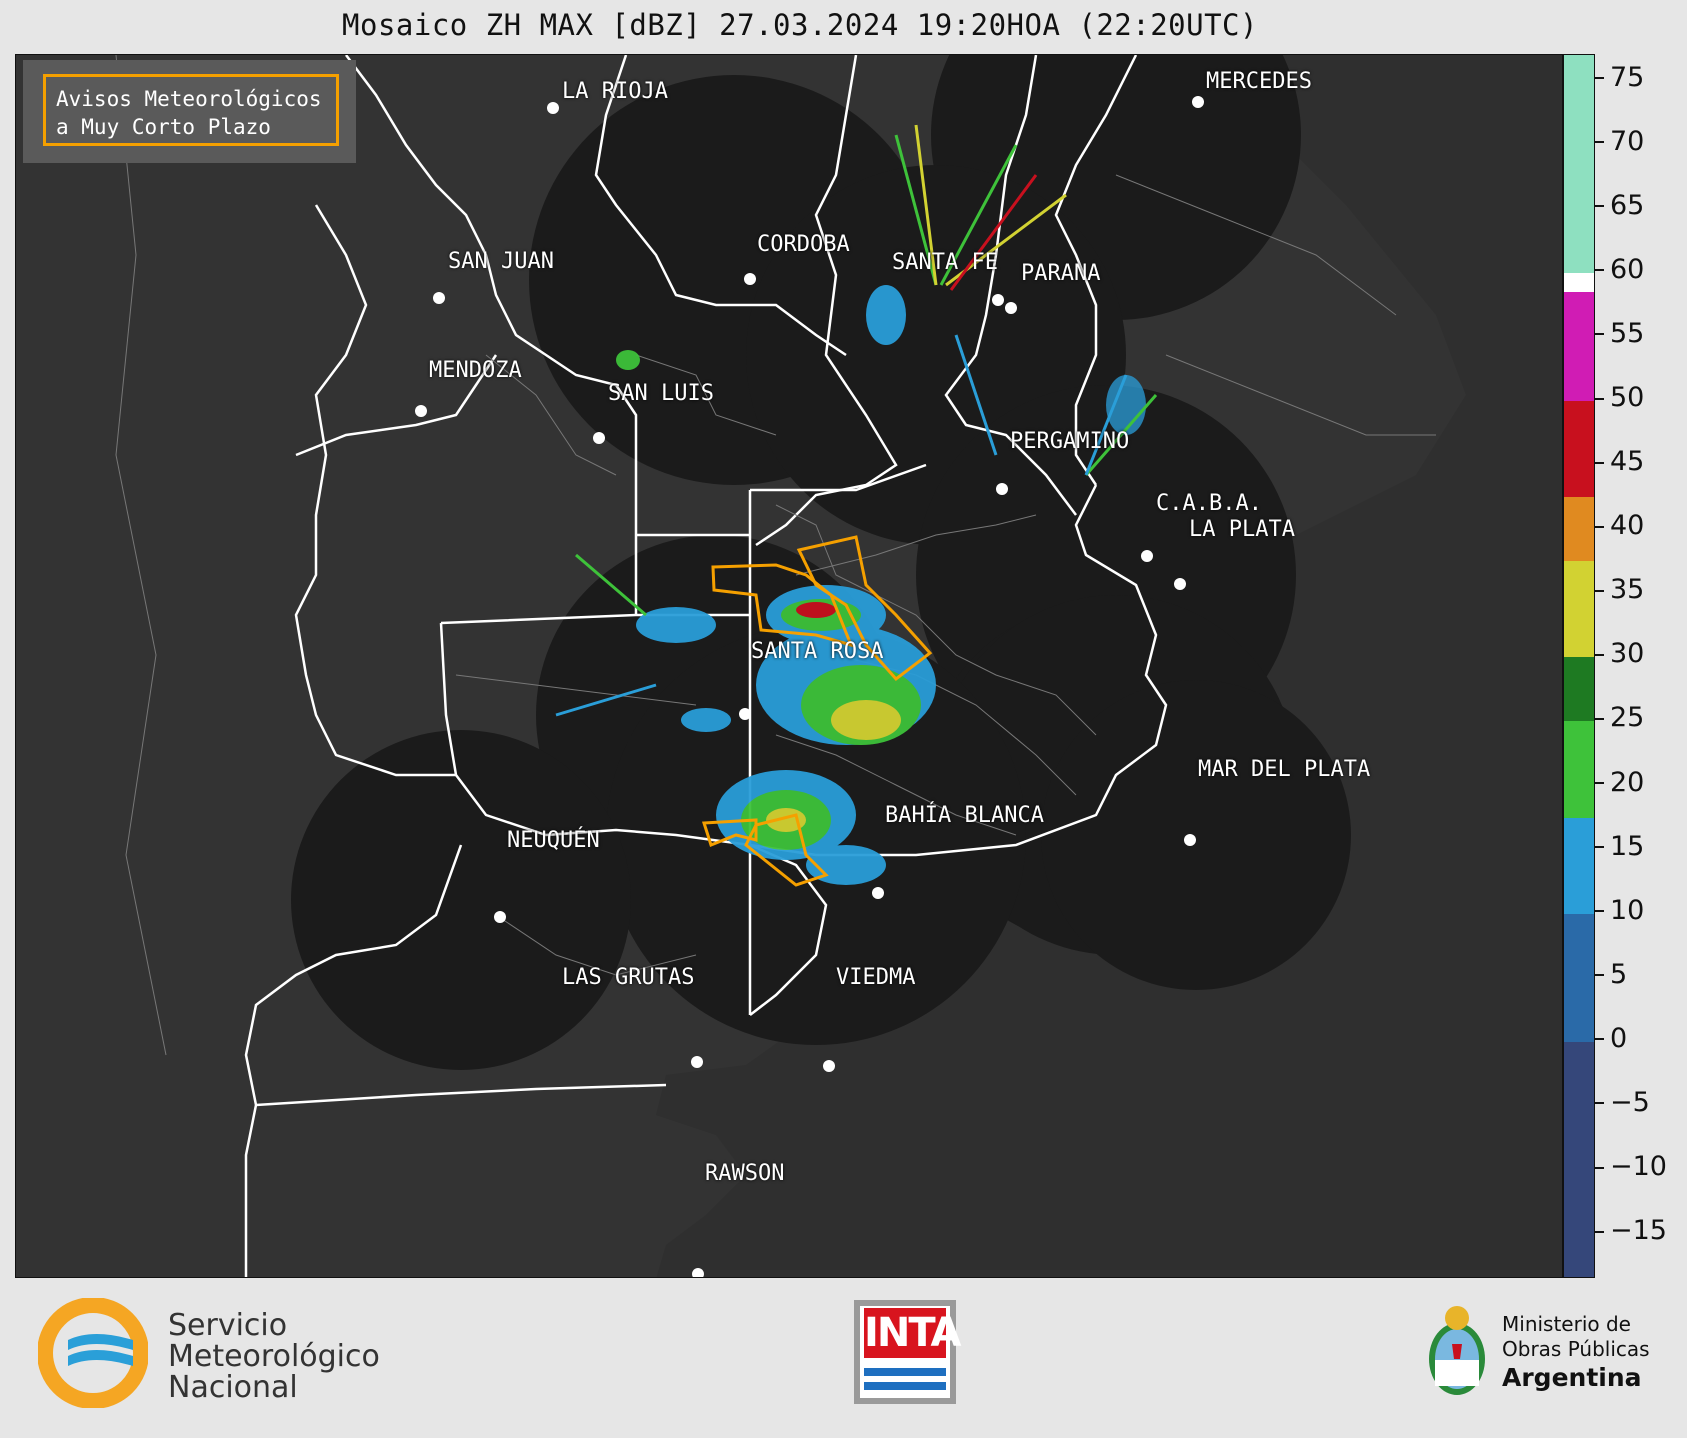 The image size is (1687, 1438). I want to click on city-label-cordoba: CORDOBA, so click(803, 244).